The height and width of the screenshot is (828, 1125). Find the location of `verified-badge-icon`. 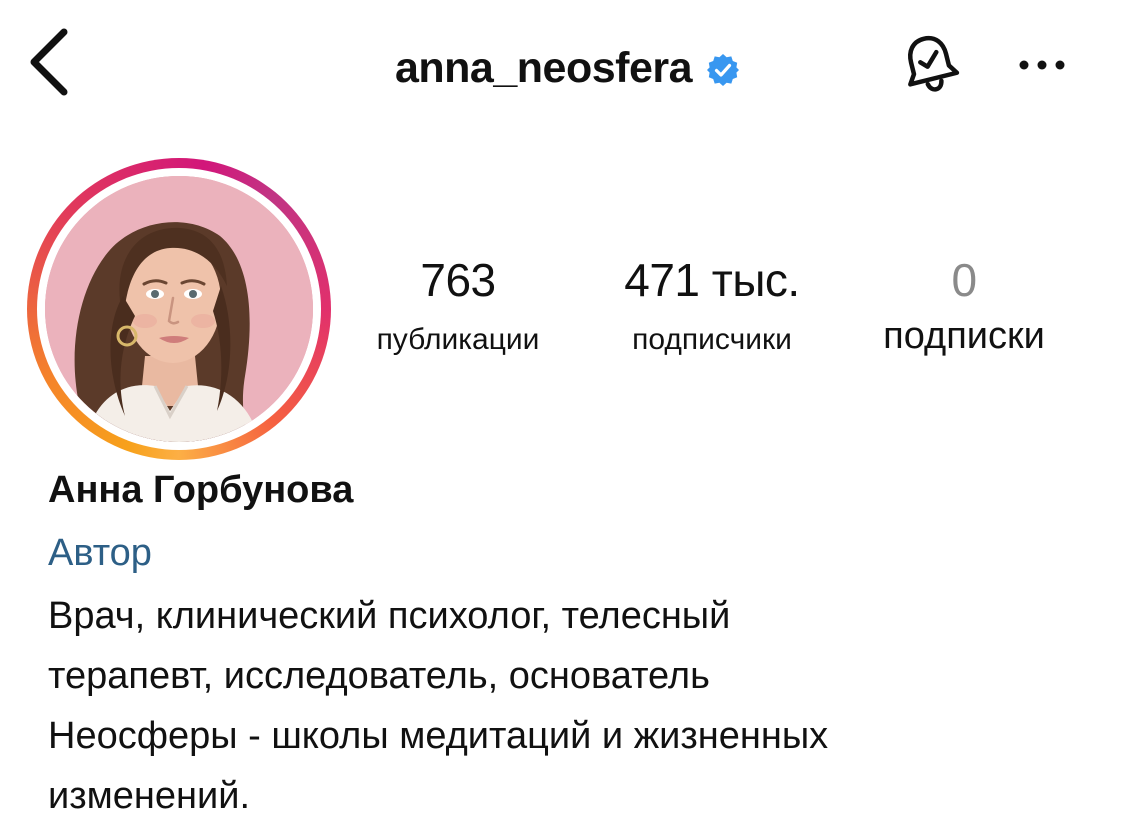

verified-badge-icon is located at coordinates (723, 70).